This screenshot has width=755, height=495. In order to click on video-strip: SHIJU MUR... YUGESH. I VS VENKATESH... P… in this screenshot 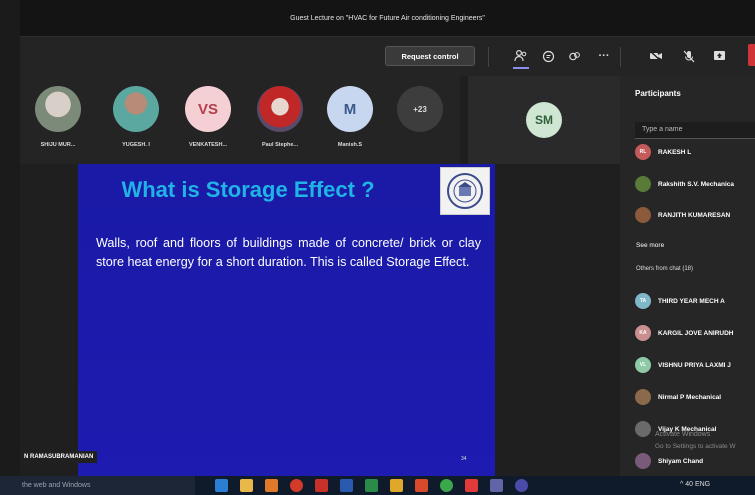, I will do `click(240, 120)`.